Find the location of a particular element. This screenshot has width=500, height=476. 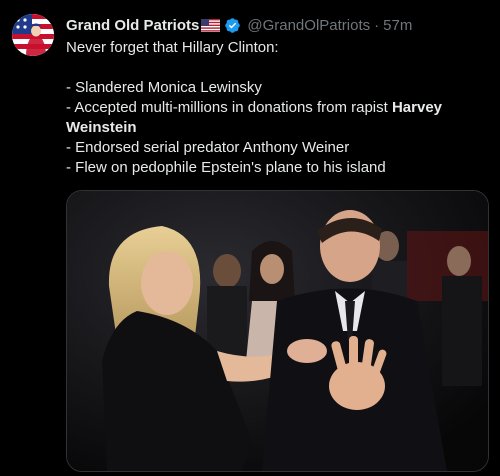

avatar is located at coordinates (33, 35).